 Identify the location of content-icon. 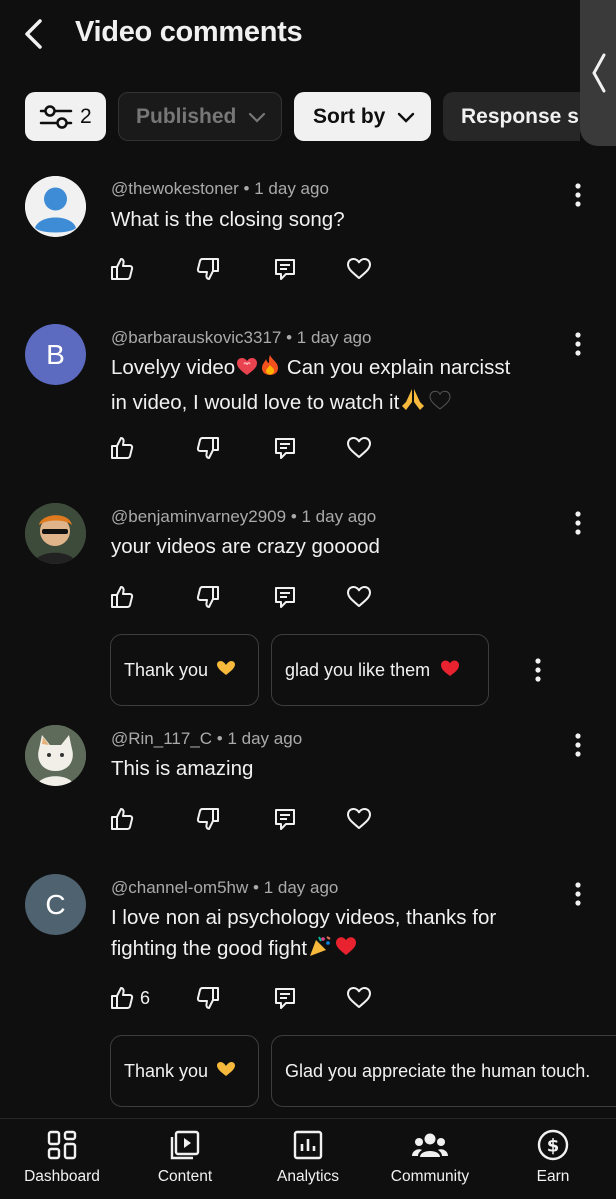
(185, 1145).